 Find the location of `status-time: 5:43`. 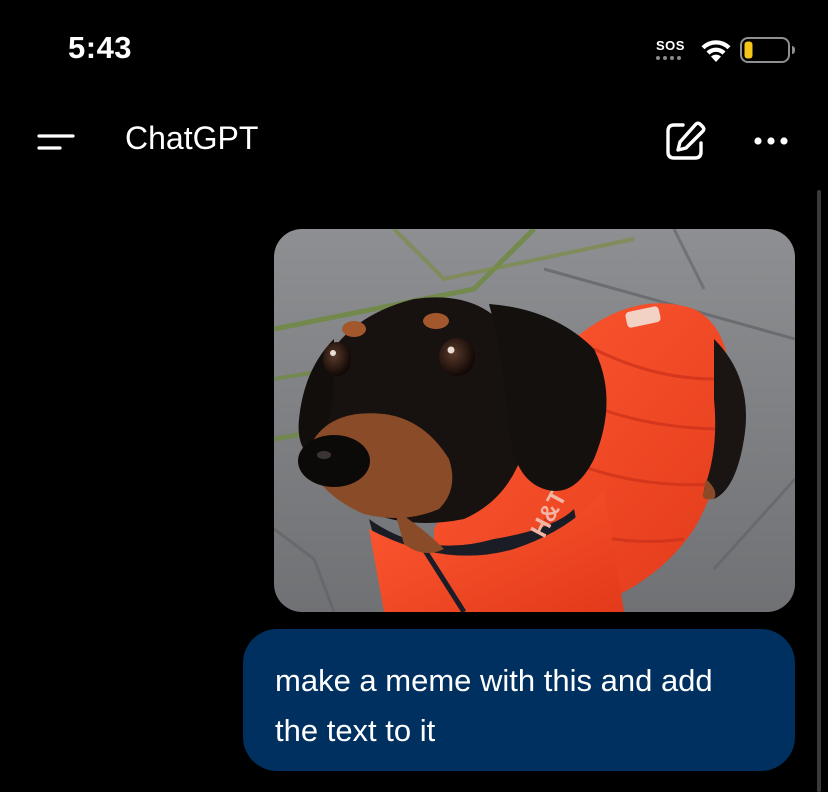

status-time: 5:43 is located at coordinates (100, 47).